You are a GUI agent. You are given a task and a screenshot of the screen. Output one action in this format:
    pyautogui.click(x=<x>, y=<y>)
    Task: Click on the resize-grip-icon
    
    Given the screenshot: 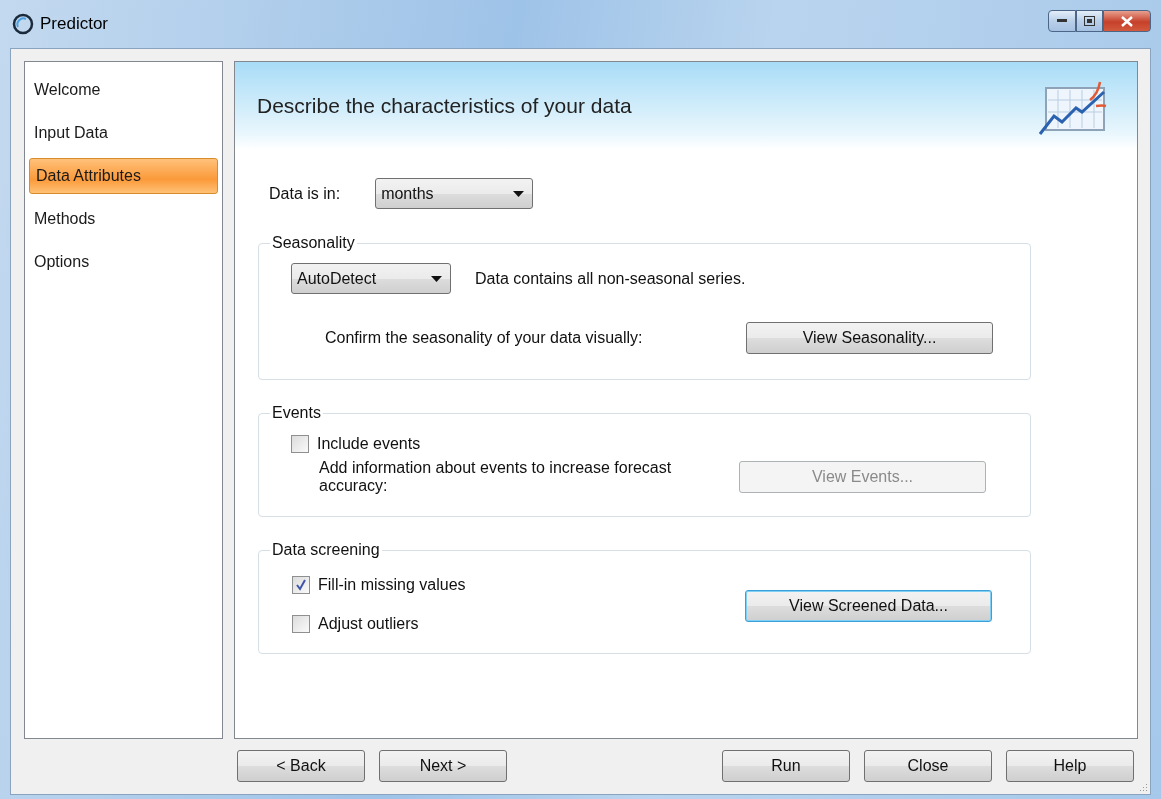 What is the action you would take?
    pyautogui.click(x=1143, y=787)
    